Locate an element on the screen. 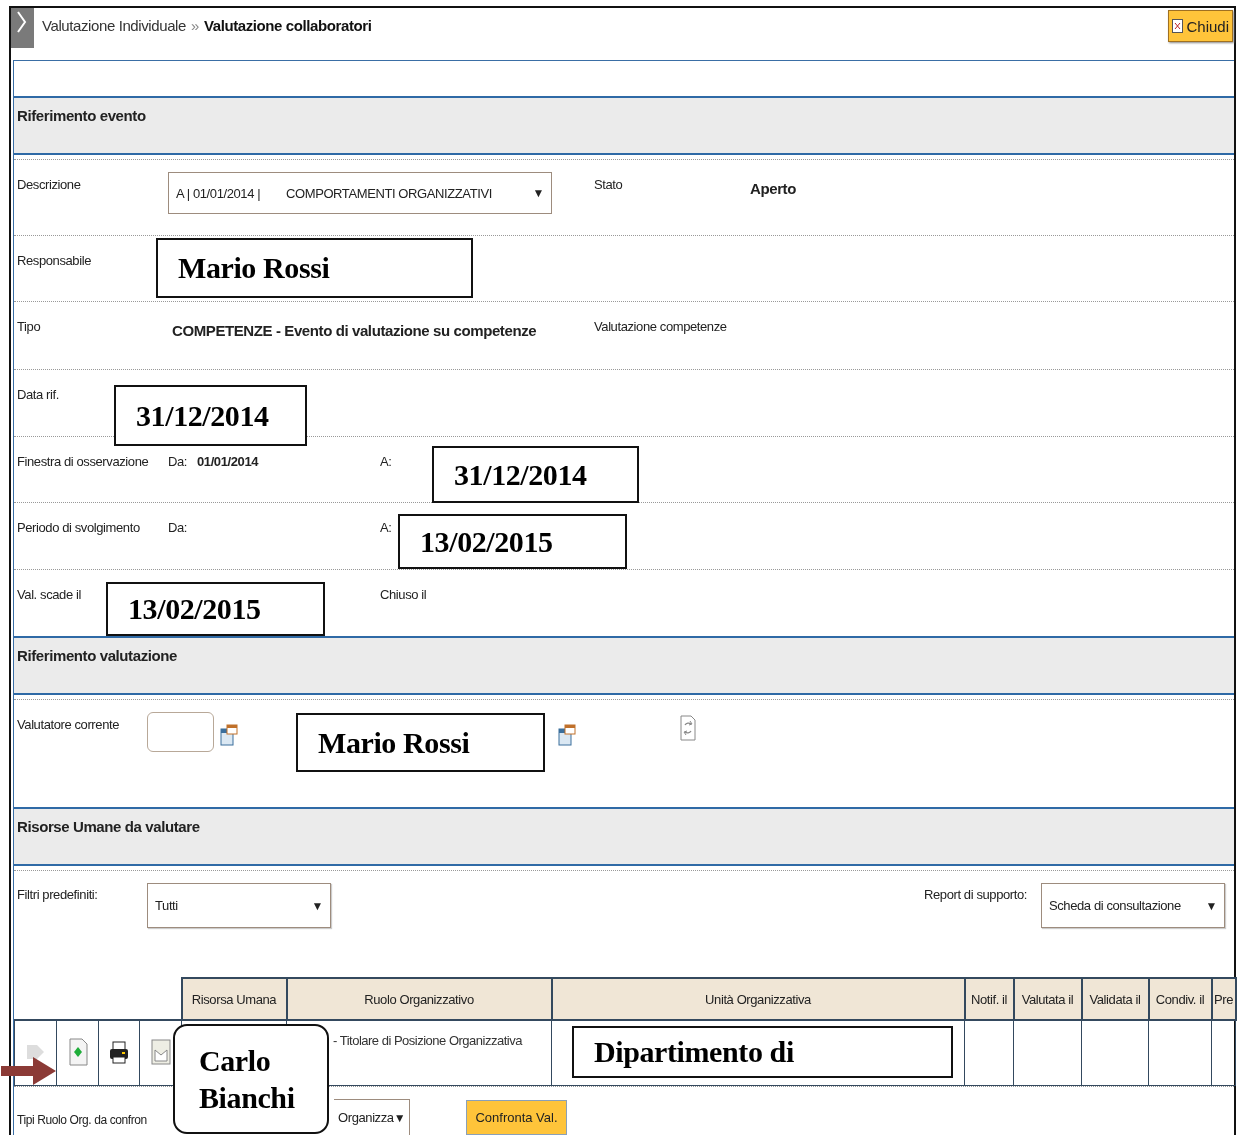  column-header: Unità Organizzativa is located at coordinates (758, 999).